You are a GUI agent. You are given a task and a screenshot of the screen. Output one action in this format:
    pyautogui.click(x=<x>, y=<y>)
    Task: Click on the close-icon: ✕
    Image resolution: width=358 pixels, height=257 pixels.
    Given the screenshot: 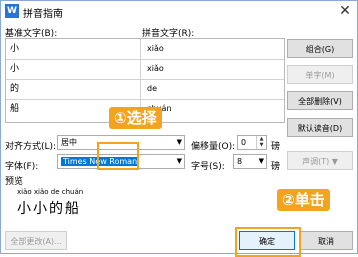 What is the action you would take?
    pyautogui.click(x=345, y=11)
    